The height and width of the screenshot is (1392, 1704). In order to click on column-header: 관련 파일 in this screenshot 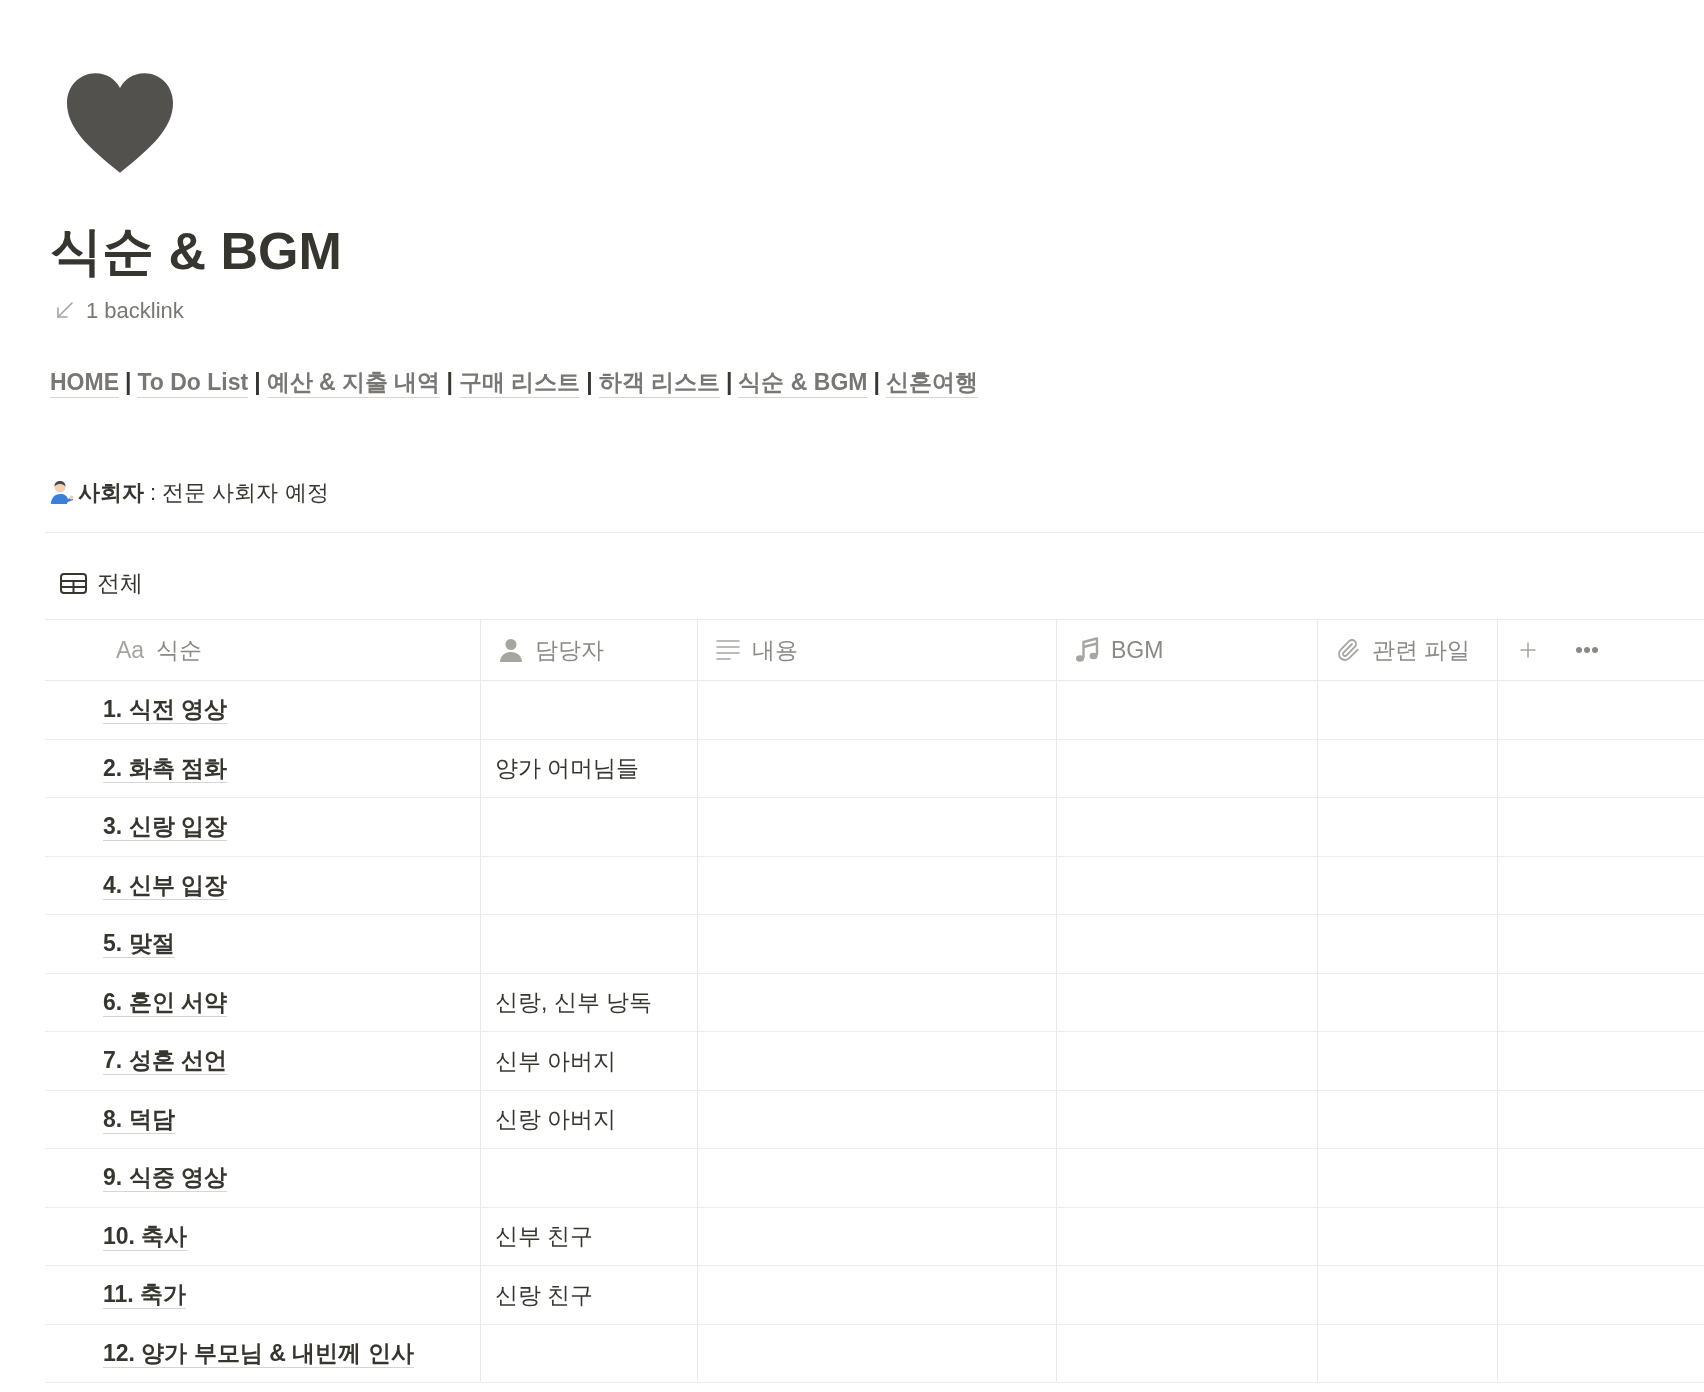, I will do `click(1403, 650)`.